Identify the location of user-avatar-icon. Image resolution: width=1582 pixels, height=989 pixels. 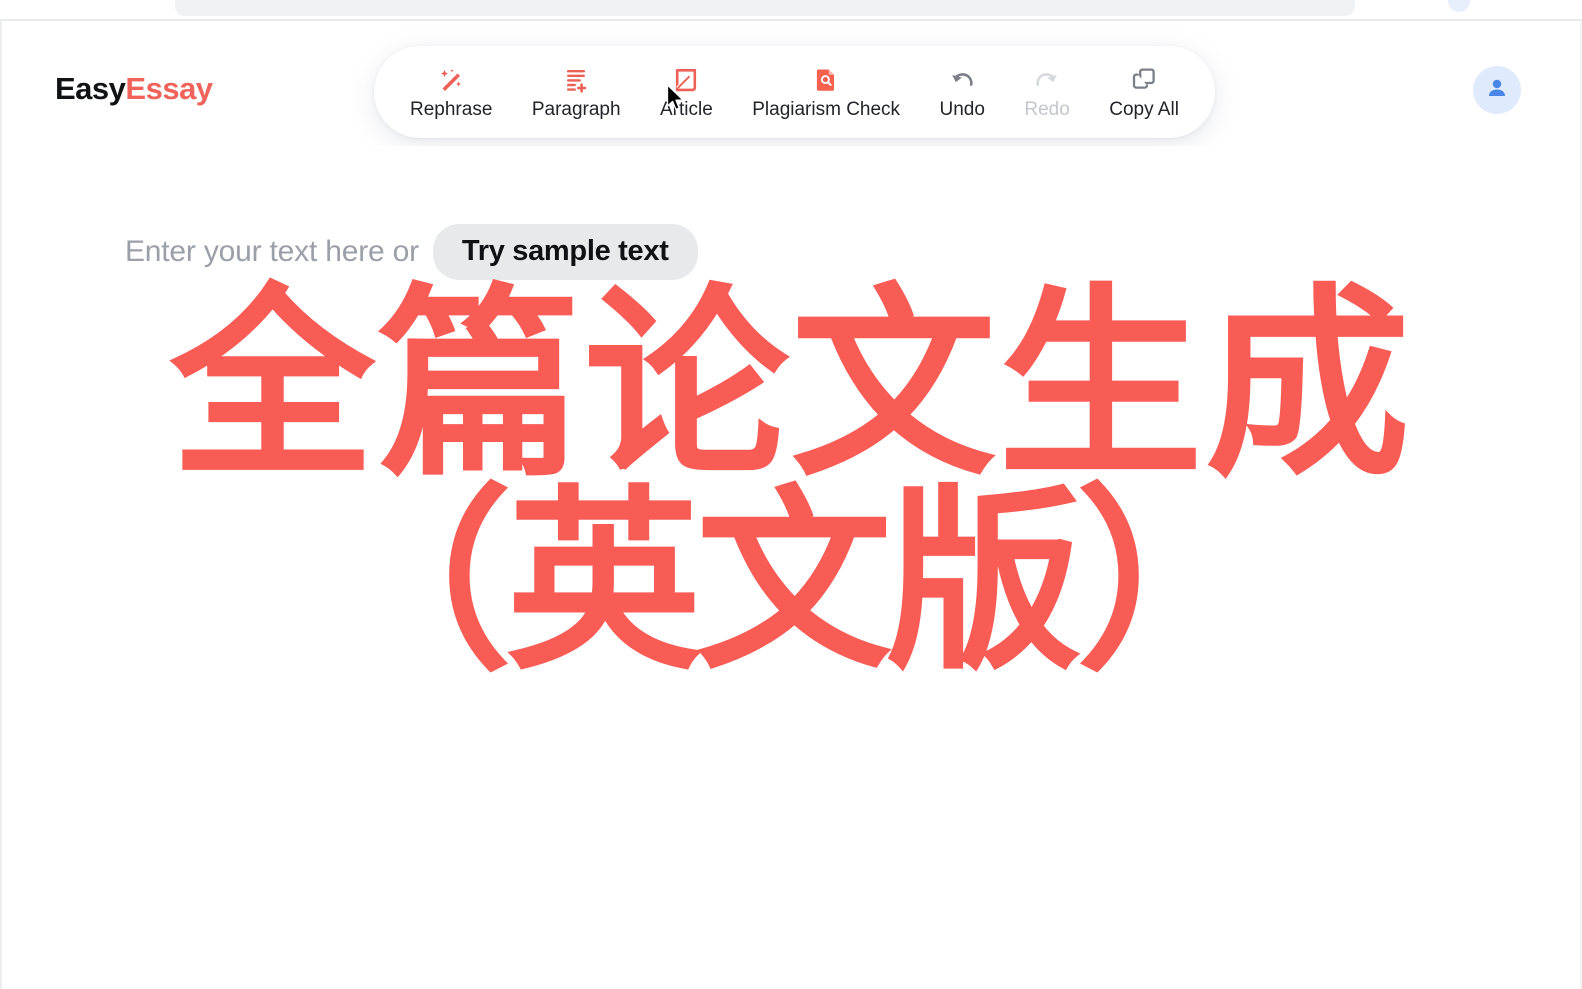
(1497, 90).